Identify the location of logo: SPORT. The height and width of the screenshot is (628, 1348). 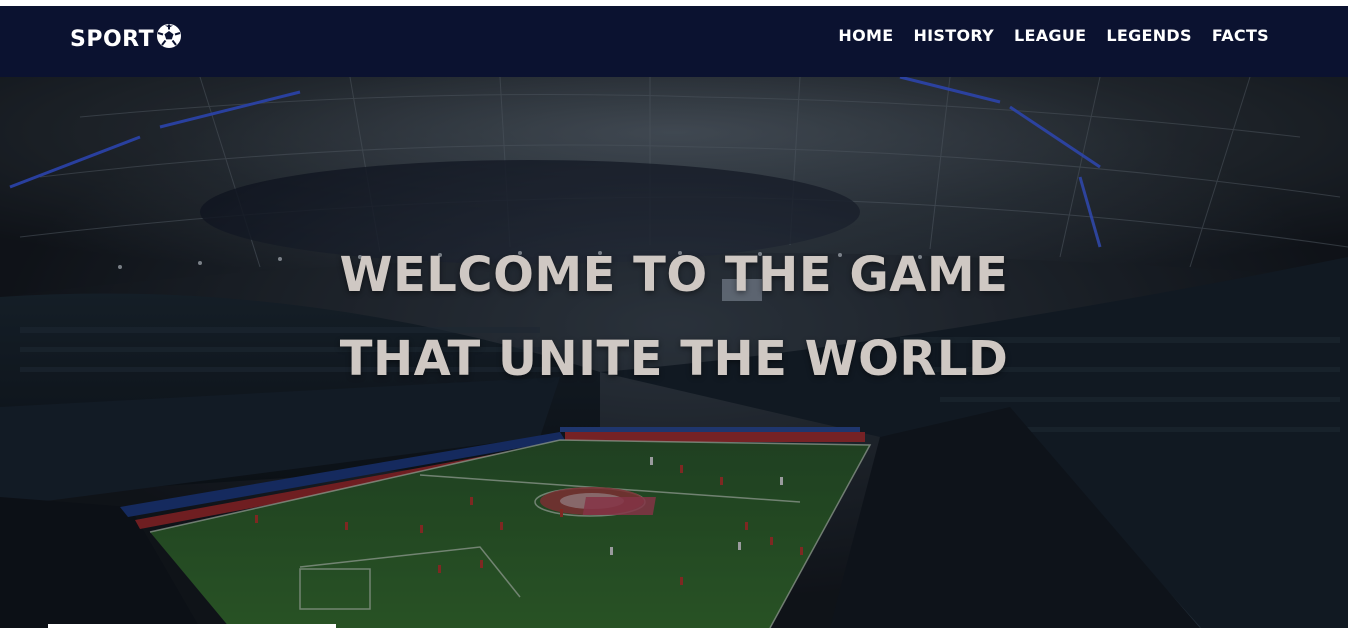
(126, 37).